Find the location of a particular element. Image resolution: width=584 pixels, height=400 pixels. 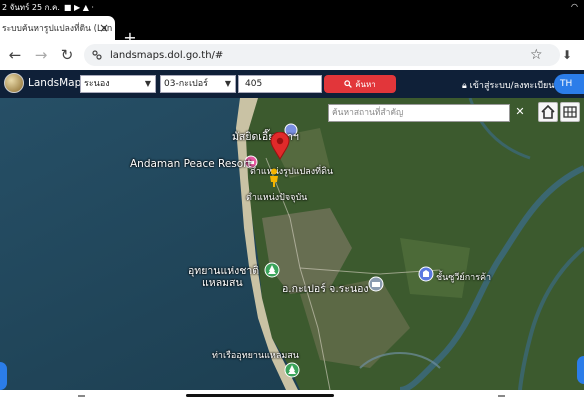

grid-icon is located at coordinates (570, 112).